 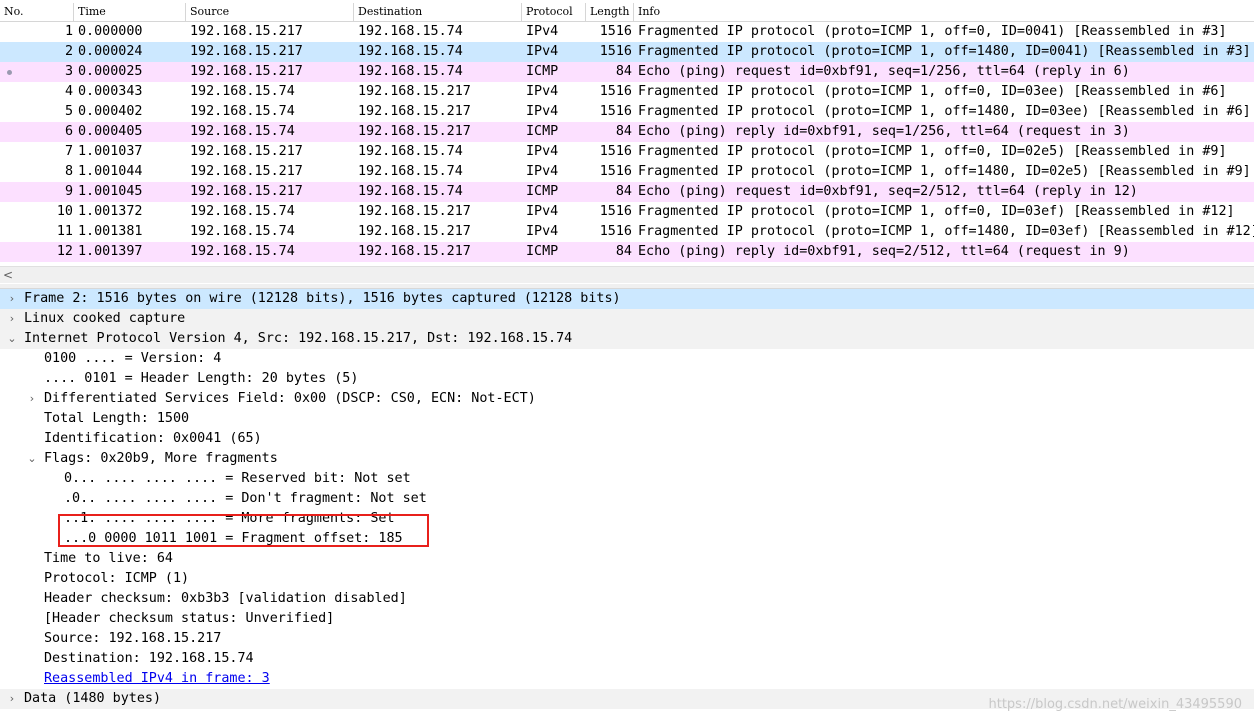 I want to click on tree-item-ttl: Time to live: 64, so click(x=627, y=559).